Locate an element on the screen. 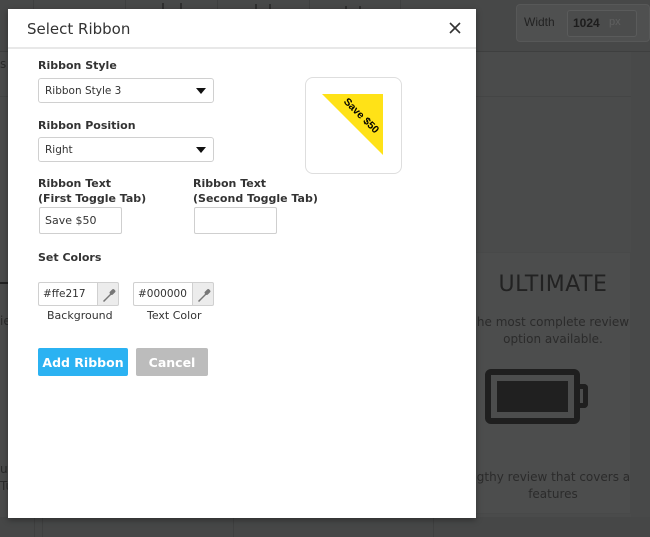 The width and height of the screenshot is (650, 537). background-eyedropper-button is located at coordinates (108, 294).